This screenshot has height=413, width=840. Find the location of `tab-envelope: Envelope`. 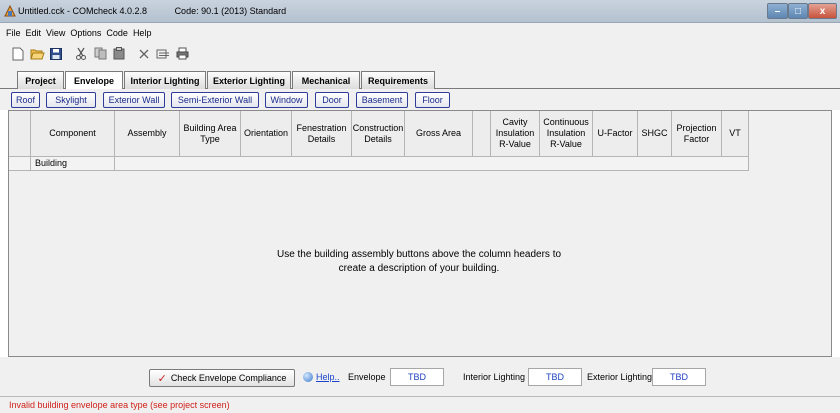

tab-envelope: Envelope is located at coordinates (94, 80).